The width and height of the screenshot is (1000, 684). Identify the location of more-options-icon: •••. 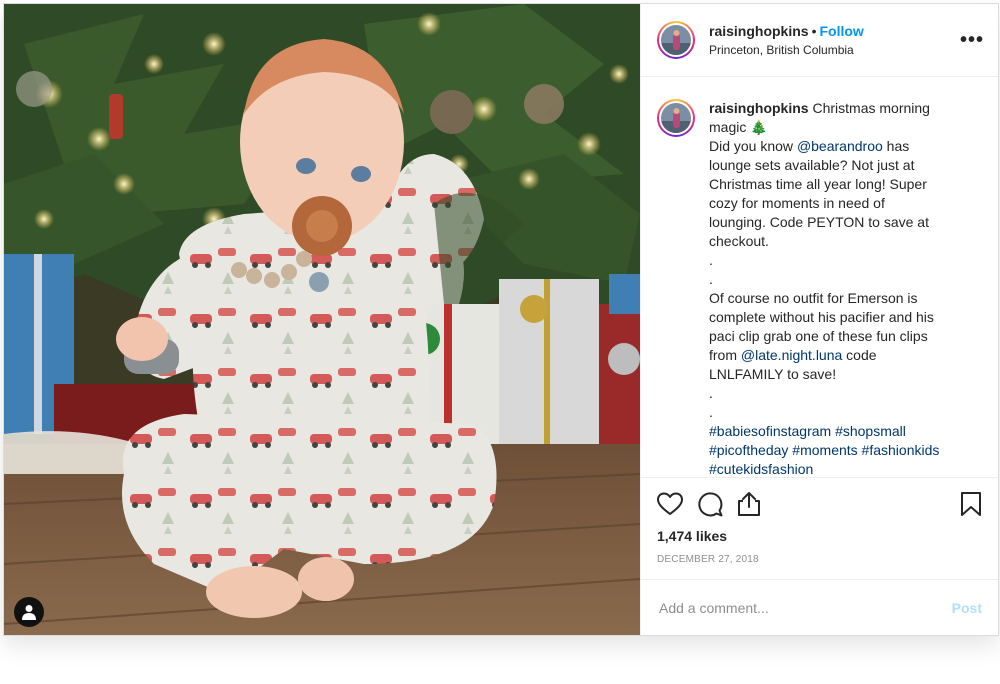
(972, 40).